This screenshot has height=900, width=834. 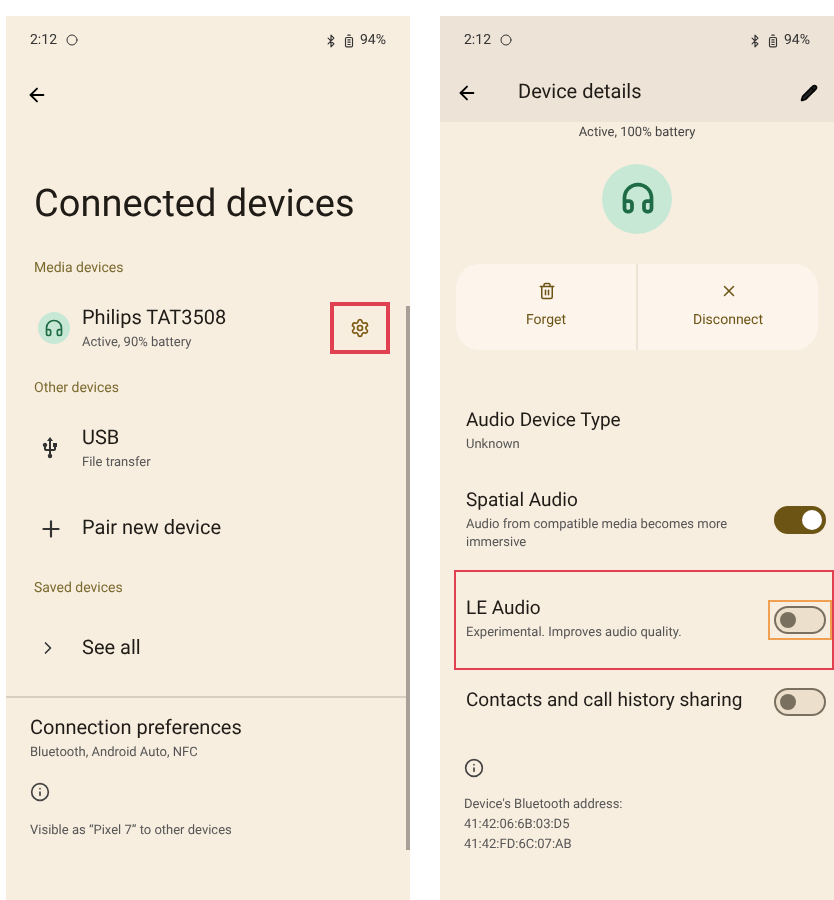 I want to click on settings-button, so click(x=360, y=328).